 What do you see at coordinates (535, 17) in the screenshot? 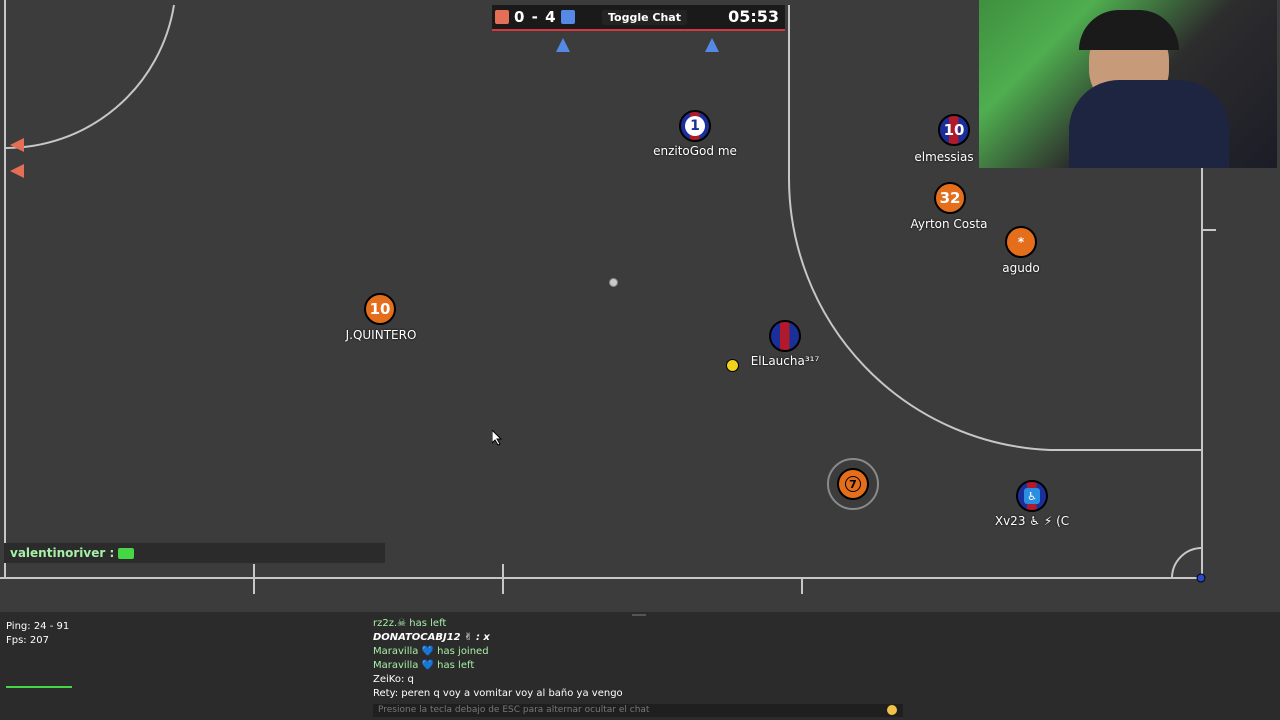
I see `score: 0 - 4` at bounding box center [535, 17].